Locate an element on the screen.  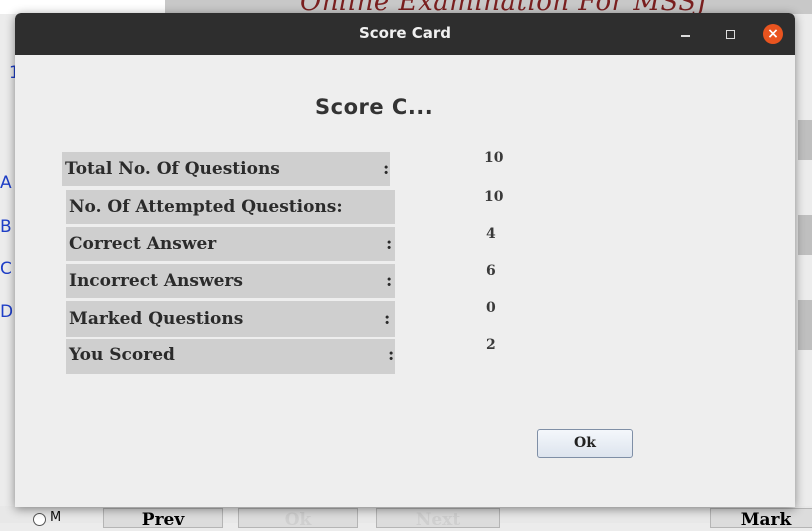
label-text: Total No. Of Questions is located at coordinates (172, 169).